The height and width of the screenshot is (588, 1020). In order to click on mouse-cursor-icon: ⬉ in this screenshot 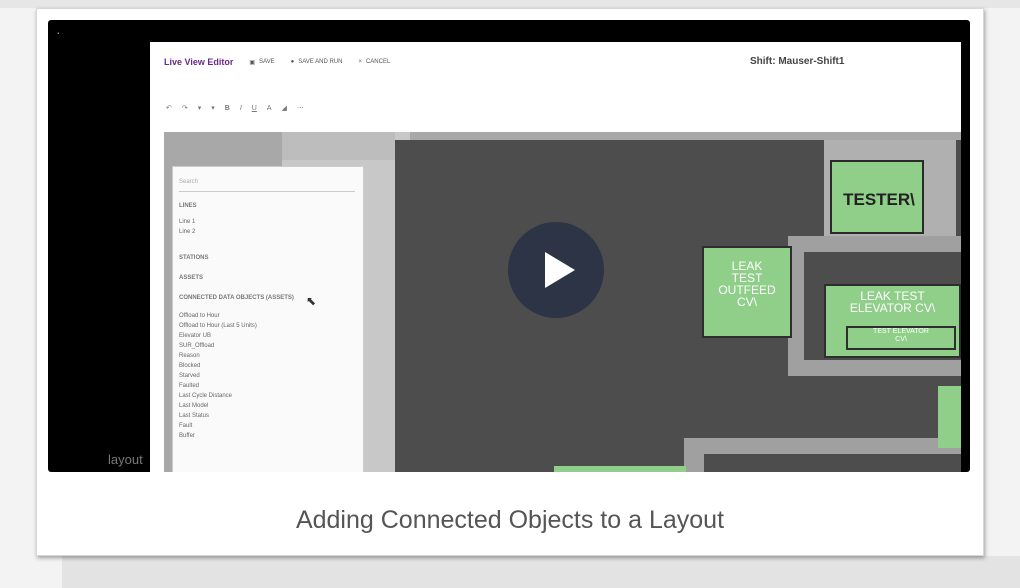, I will do `click(311, 301)`.